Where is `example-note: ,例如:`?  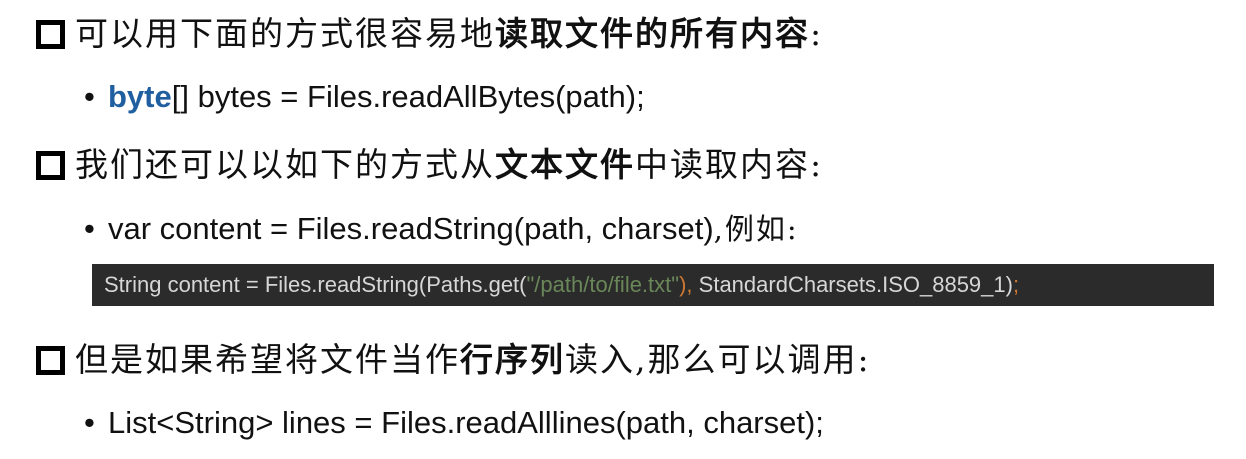 example-note: ,例如: is located at coordinates (756, 229).